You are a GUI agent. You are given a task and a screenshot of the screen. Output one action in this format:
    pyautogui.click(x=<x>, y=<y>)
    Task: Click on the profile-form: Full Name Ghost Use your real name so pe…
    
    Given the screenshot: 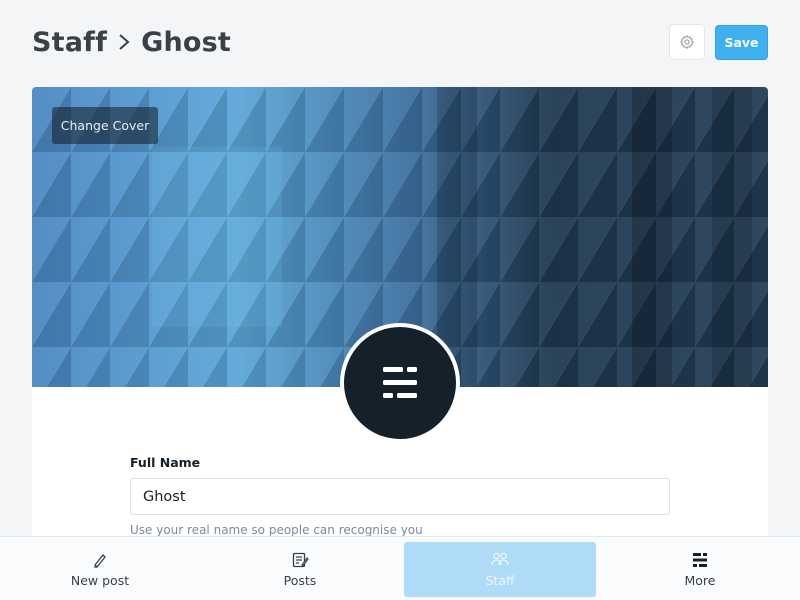 What is the action you would take?
    pyautogui.click(x=400, y=496)
    